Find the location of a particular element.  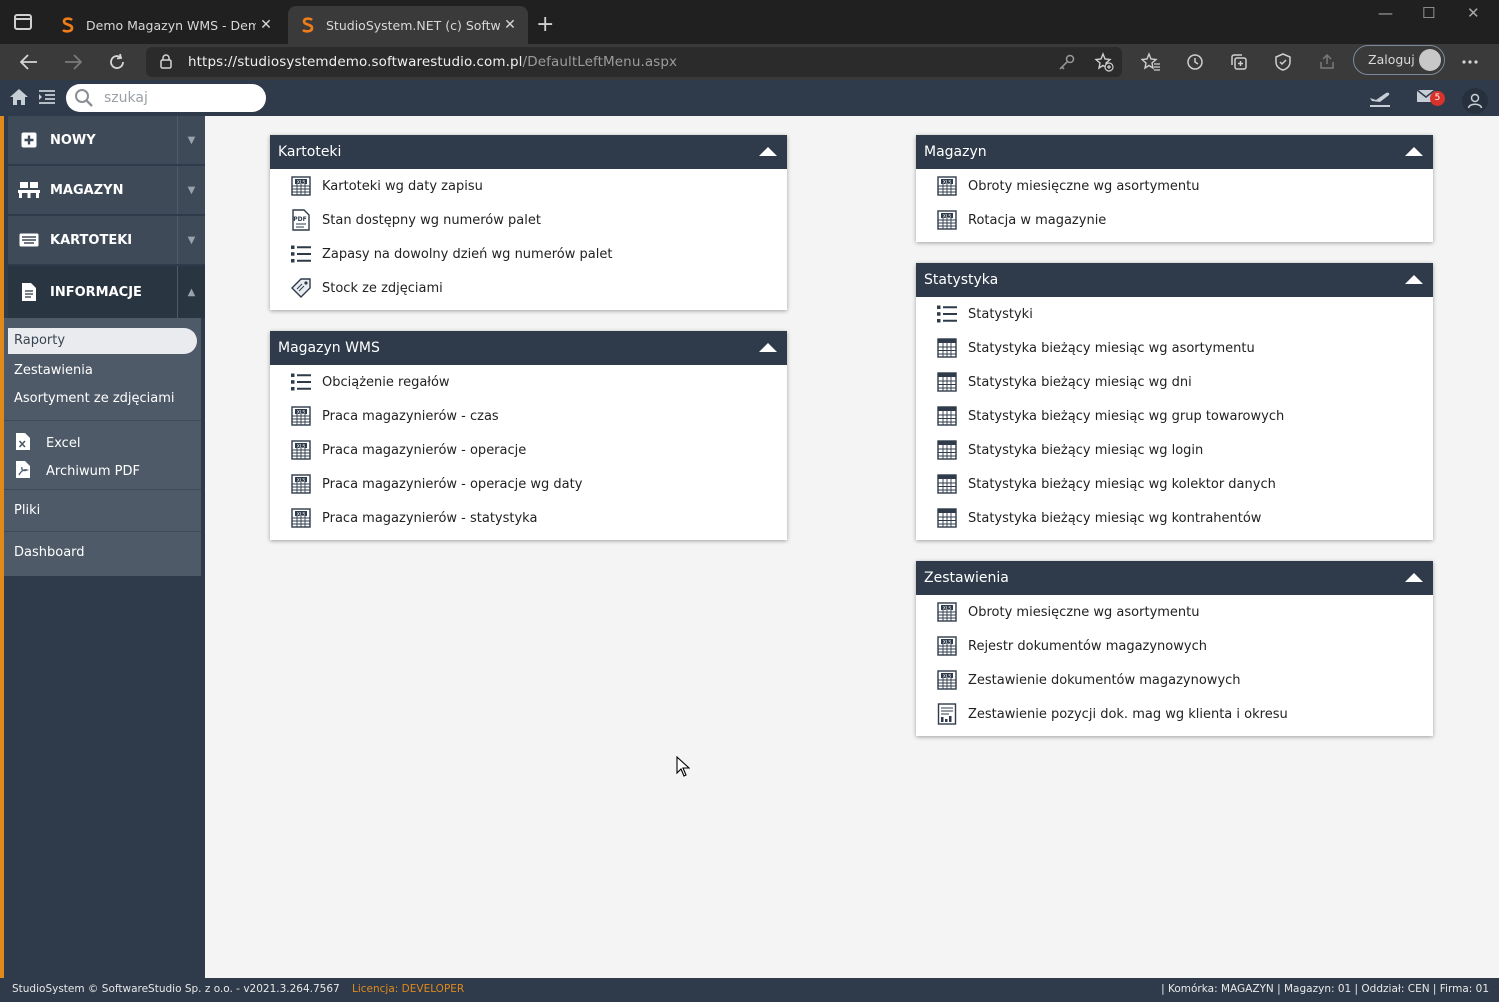

minimize-icon: — is located at coordinates (1385, 13).